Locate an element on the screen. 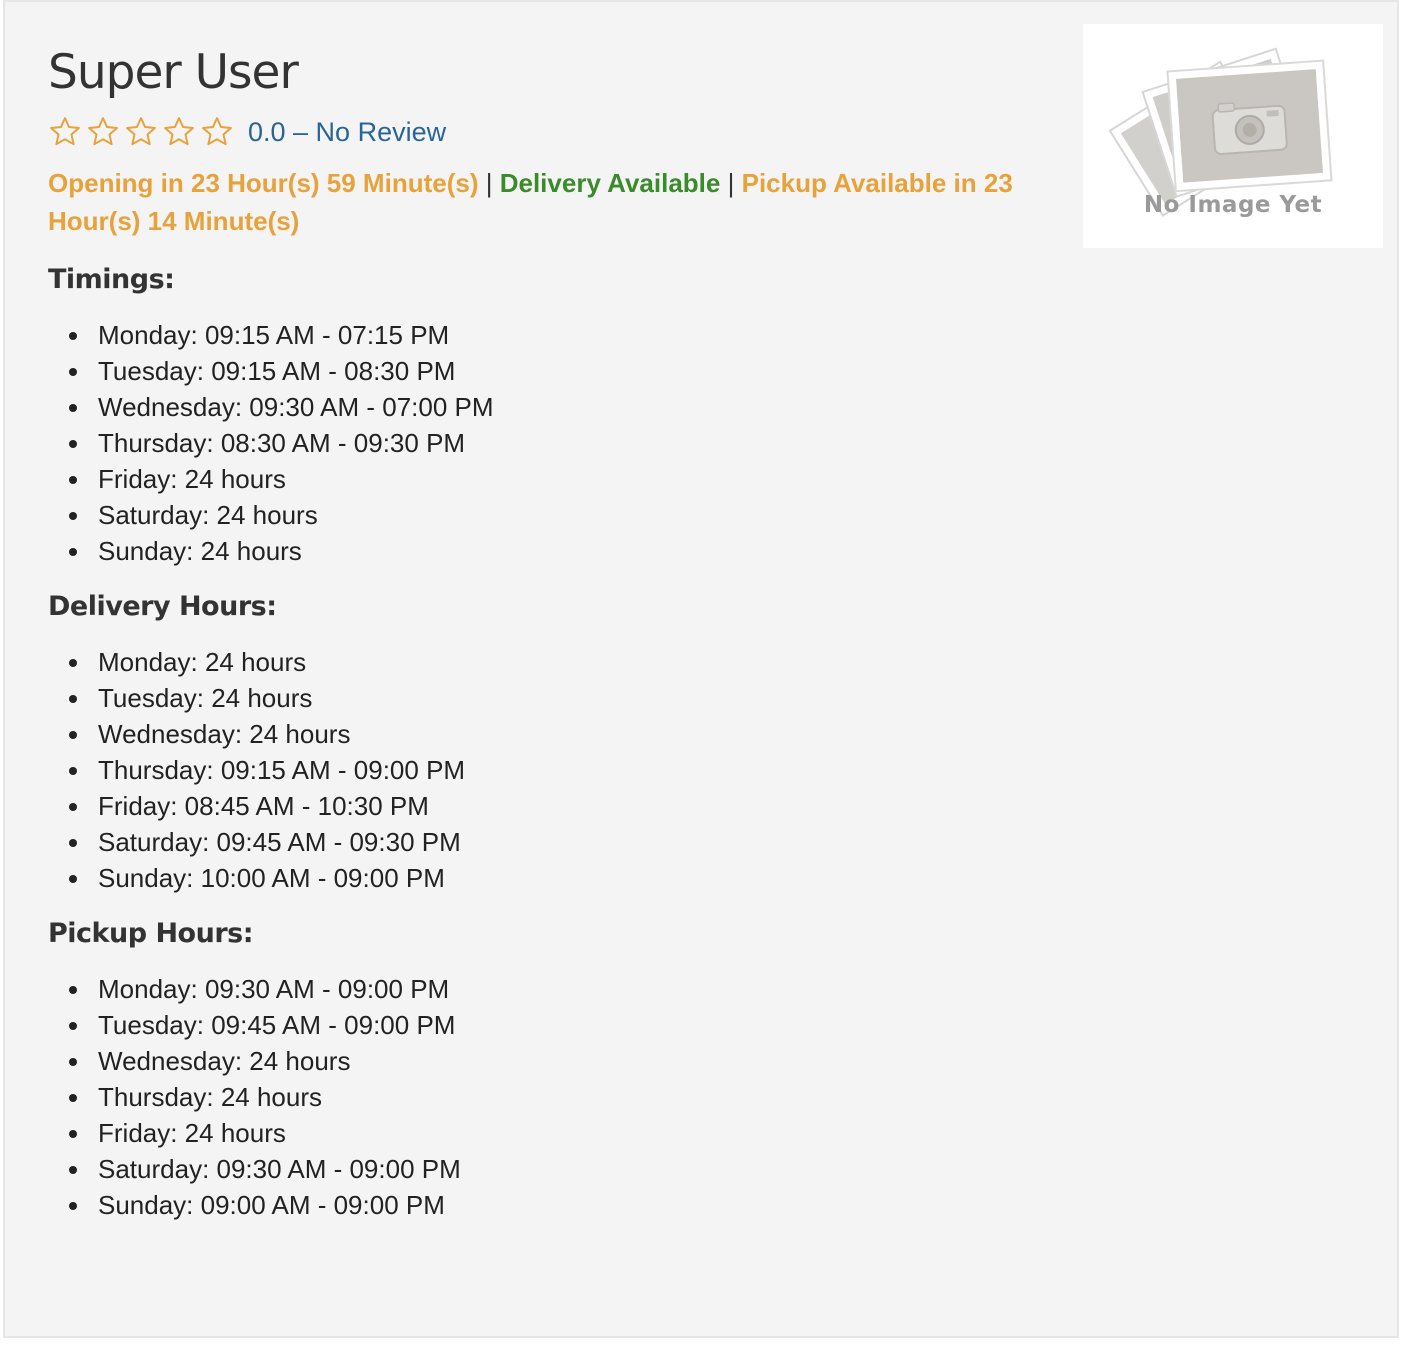  opening-status: Opening in 23 Hour(s) 59 Minute(s) is located at coordinates (263, 183).